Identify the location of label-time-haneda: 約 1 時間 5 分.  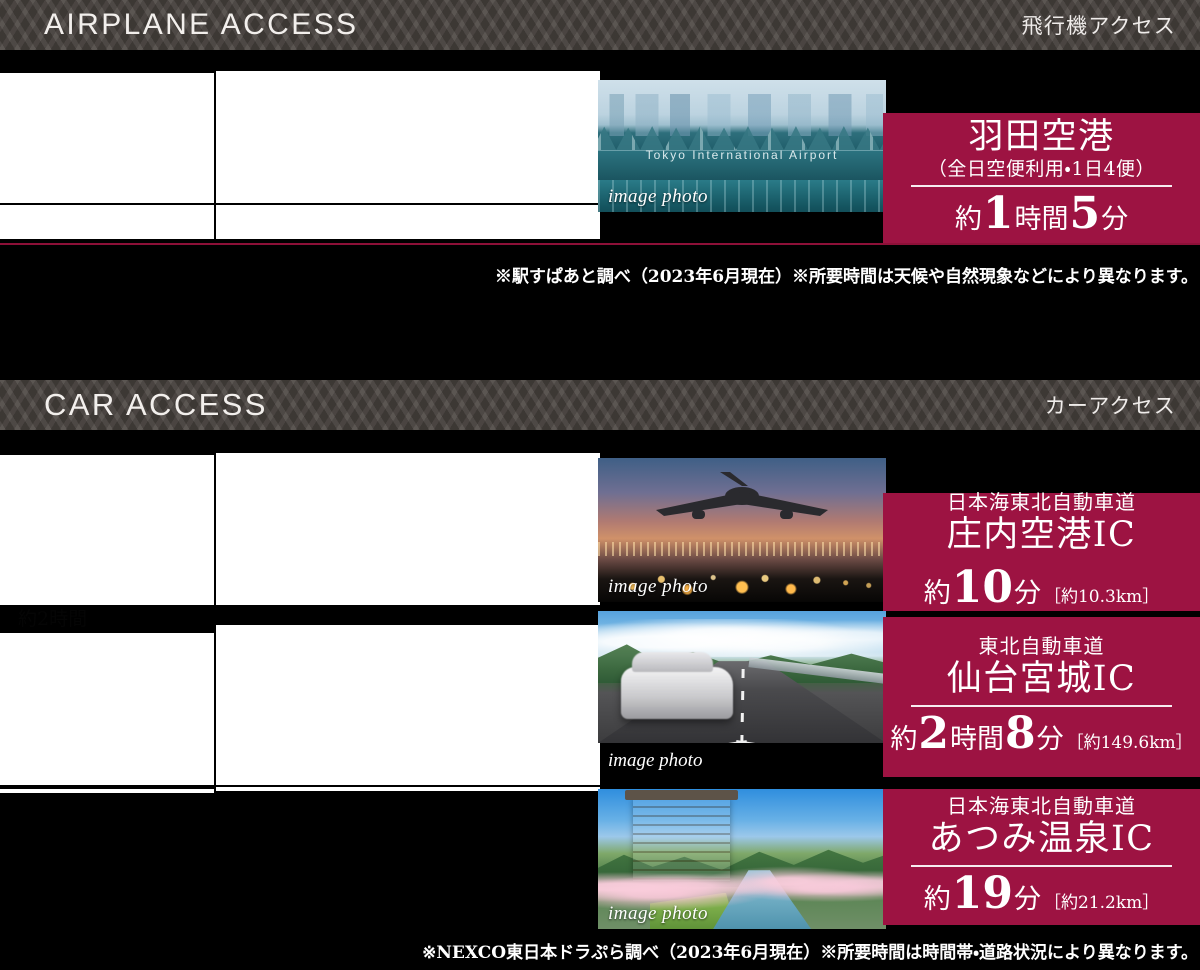
(1041, 213).